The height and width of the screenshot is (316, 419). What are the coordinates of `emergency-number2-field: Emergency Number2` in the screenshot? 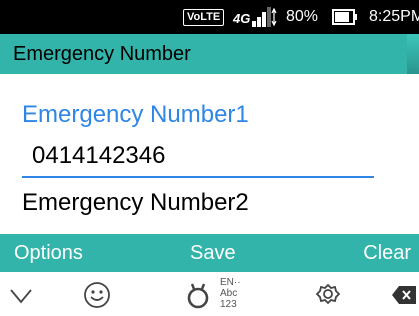 It's located at (135, 203).